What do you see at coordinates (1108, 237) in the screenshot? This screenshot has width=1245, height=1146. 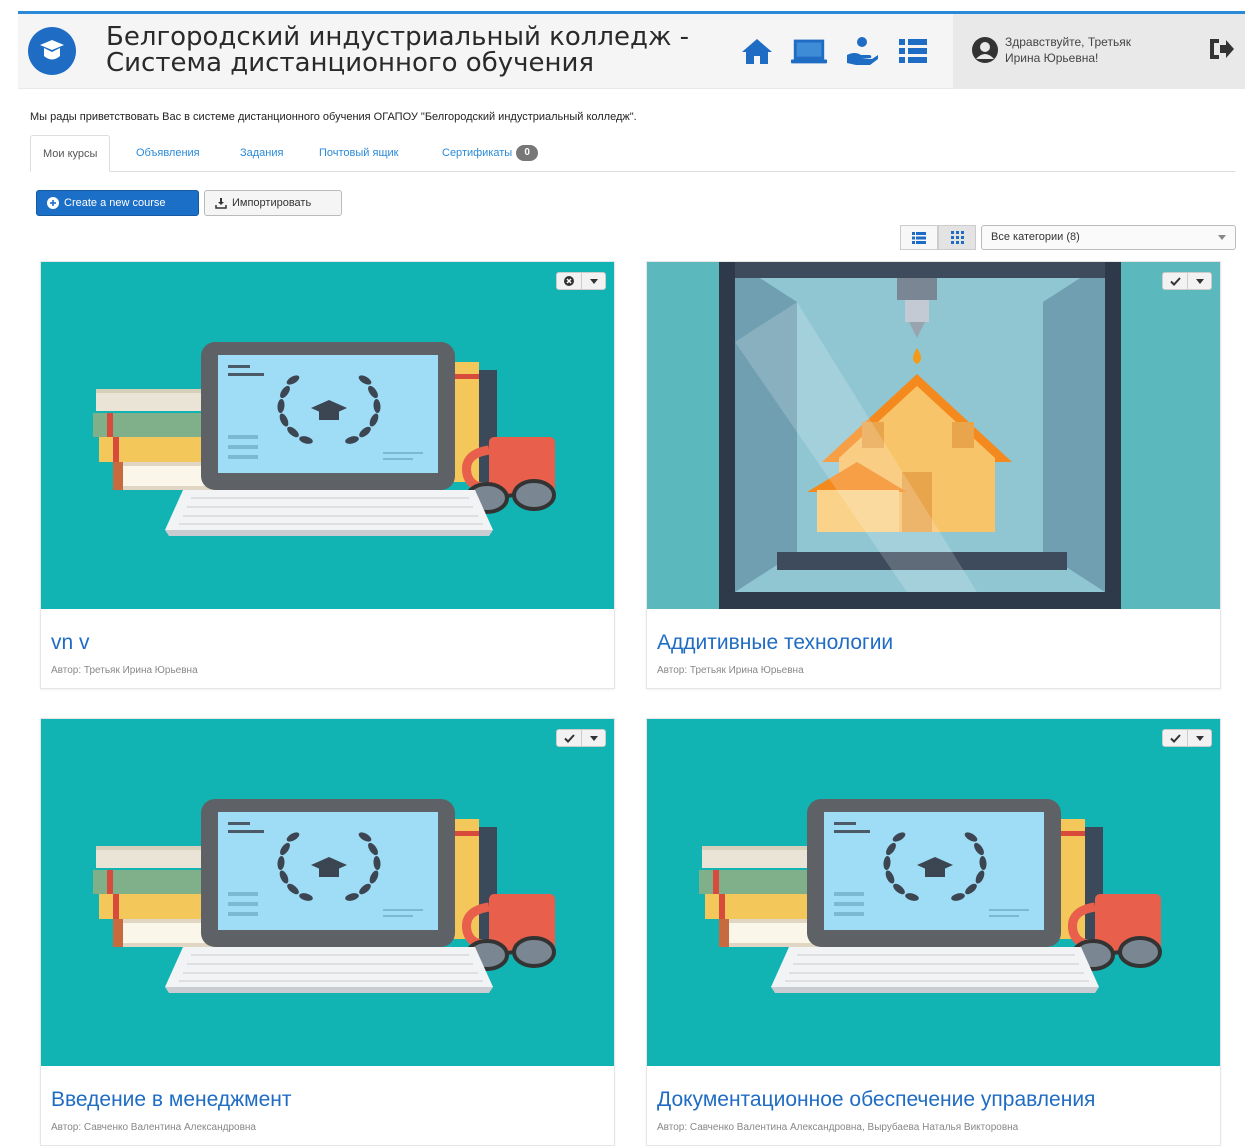 I see `category-select: Все категории (8)` at bounding box center [1108, 237].